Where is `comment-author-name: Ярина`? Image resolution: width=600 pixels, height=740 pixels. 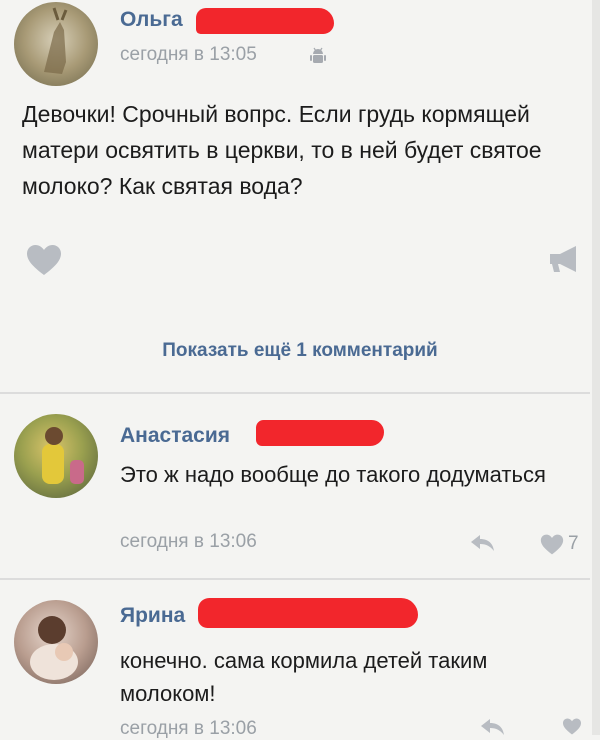
comment-author-name: Ярина is located at coordinates (152, 616).